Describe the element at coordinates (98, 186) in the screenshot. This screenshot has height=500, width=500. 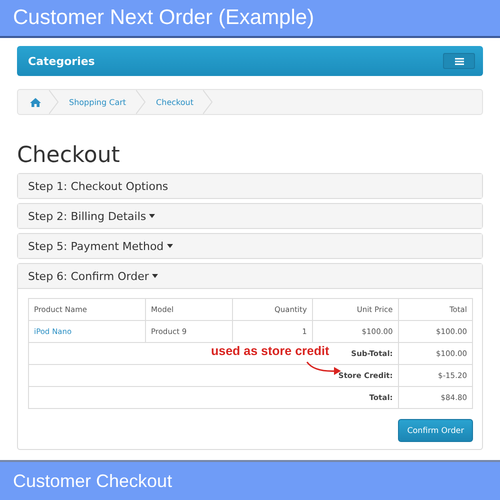
I see `step-link: Step 1: Checkout Options` at that location.